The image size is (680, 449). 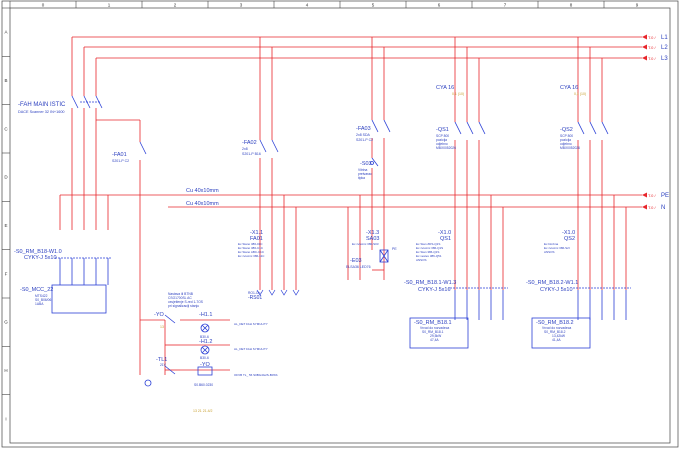 What do you see at coordinates (649, 122) in the screenshot?
I see `bus-terminals: T.0 / T.0 / T.0 / T.0 / T.0 /` at bounding box center [649, 122].